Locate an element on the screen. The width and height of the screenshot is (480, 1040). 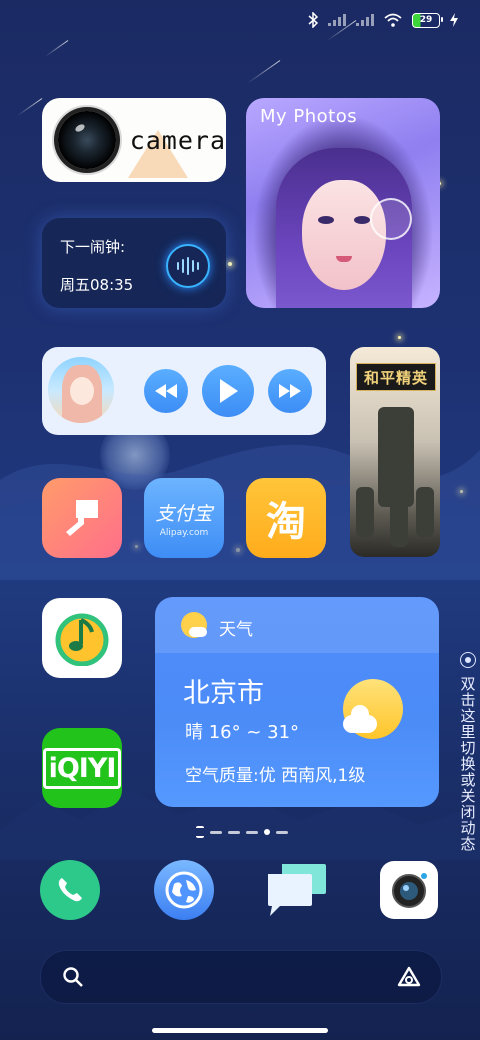
assistant-icon is located at coordinates (409, 977).